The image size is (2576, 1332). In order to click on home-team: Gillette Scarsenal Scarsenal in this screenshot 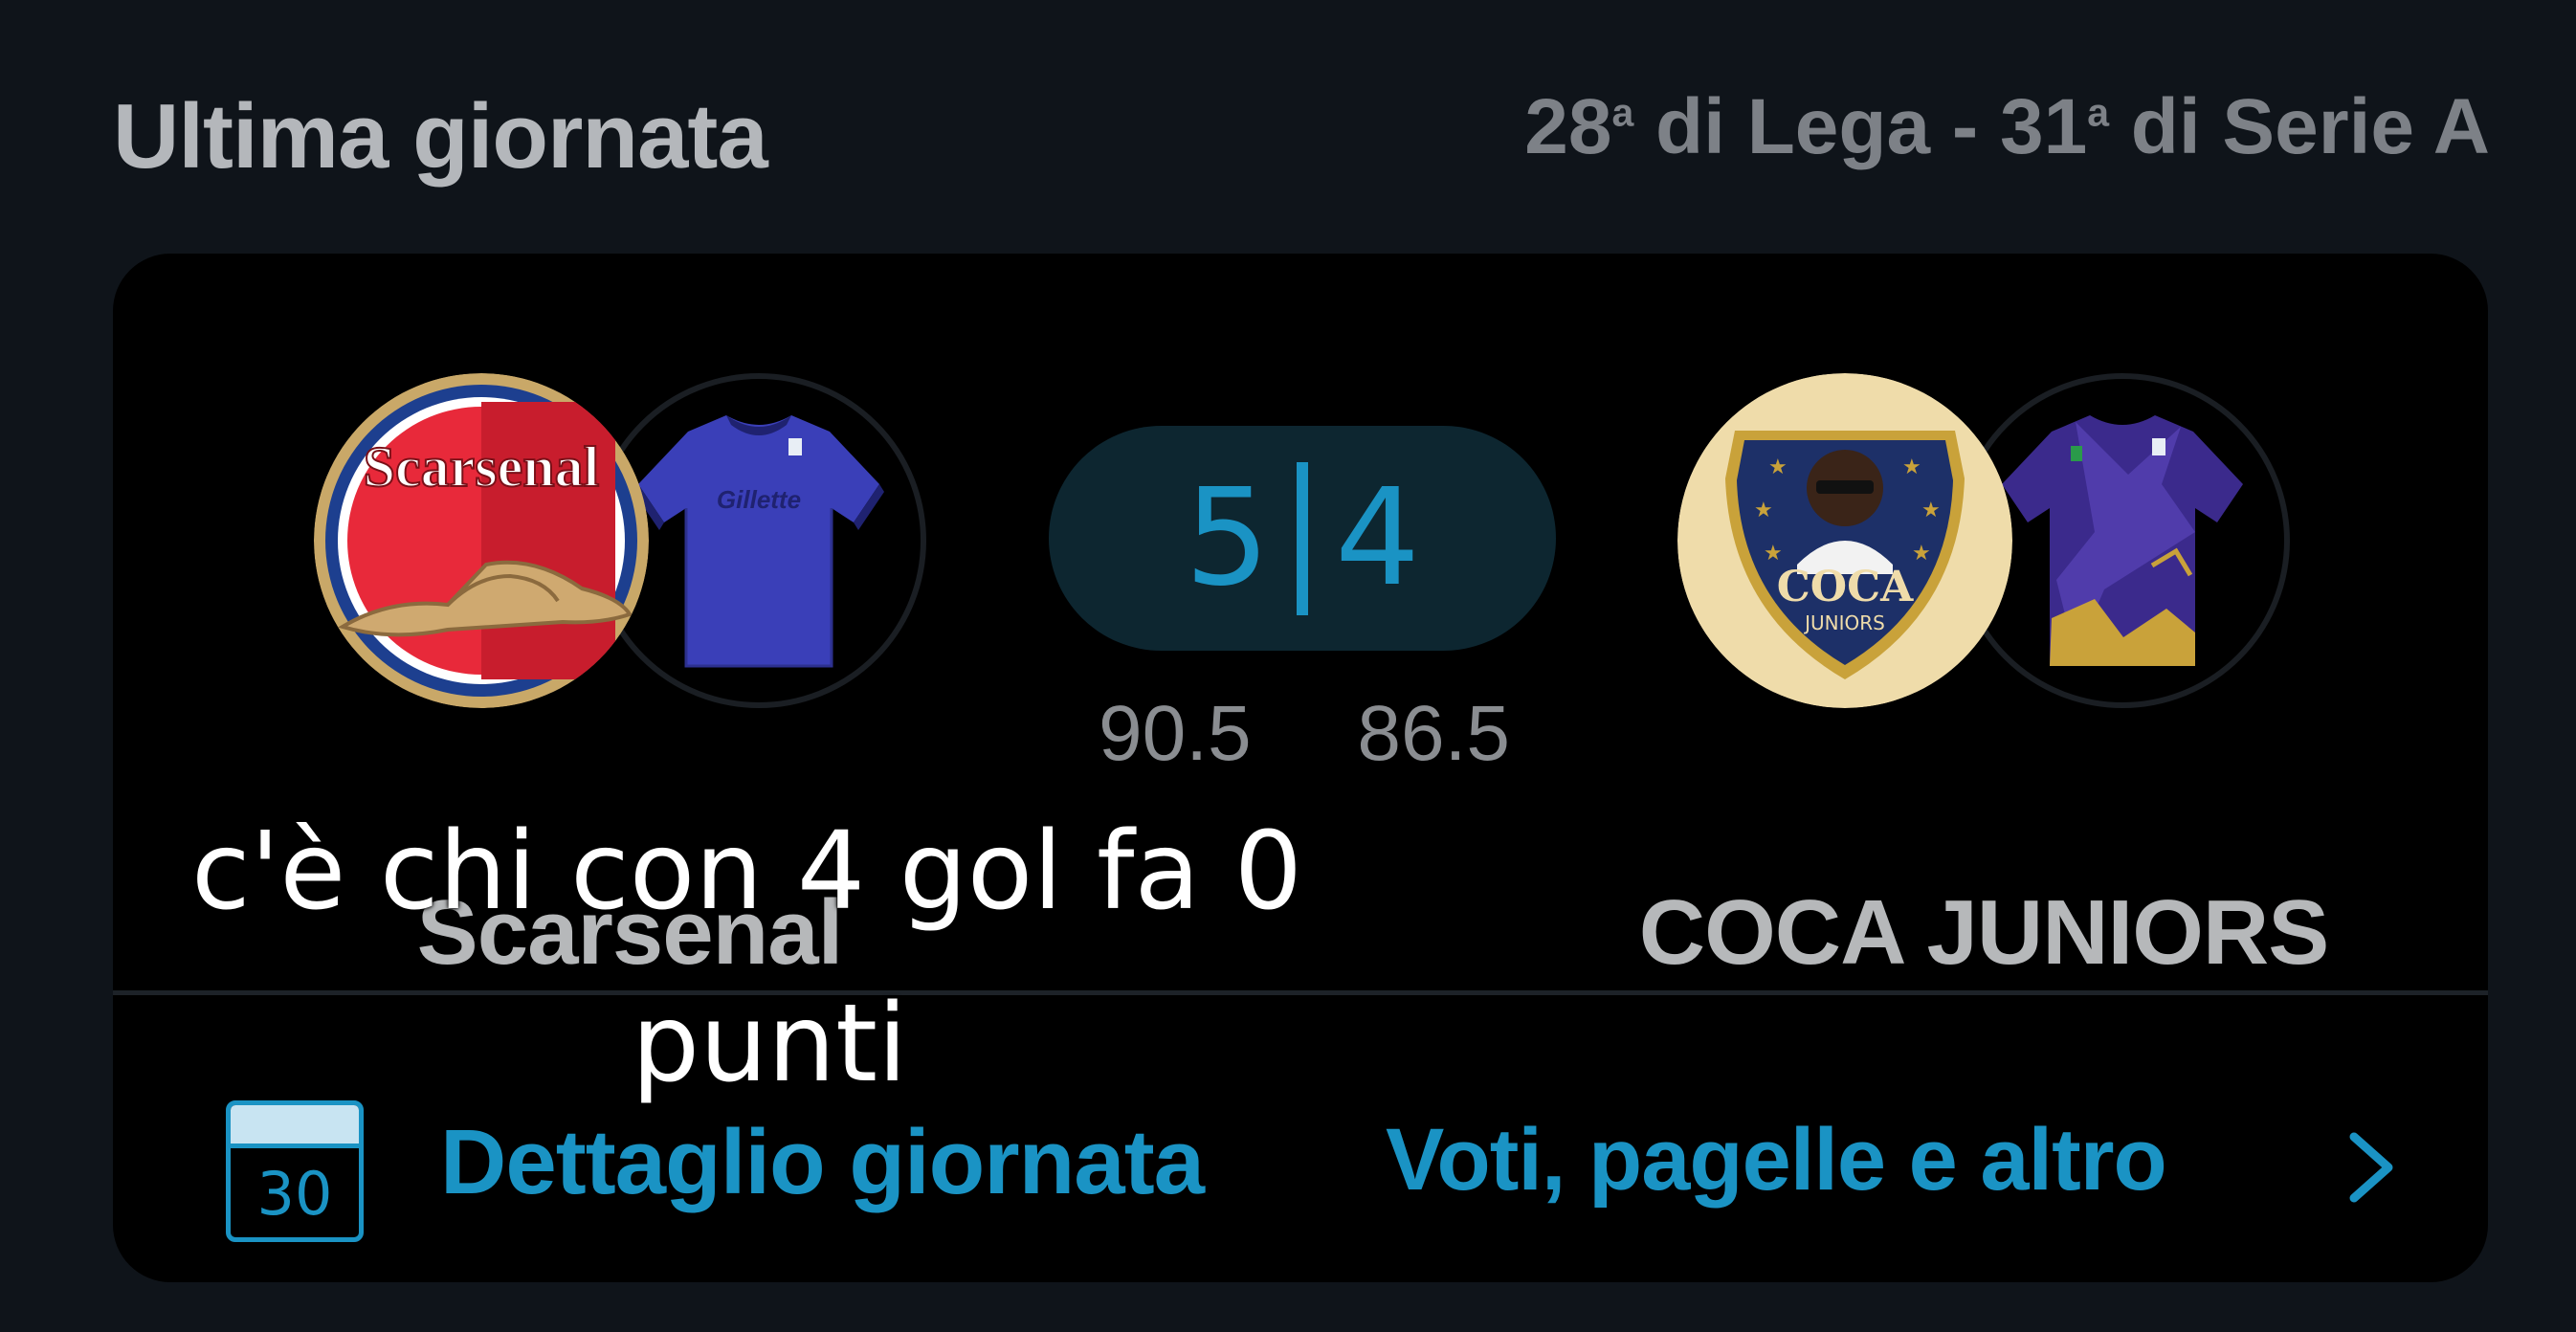, I will do `click(620, 678)`.